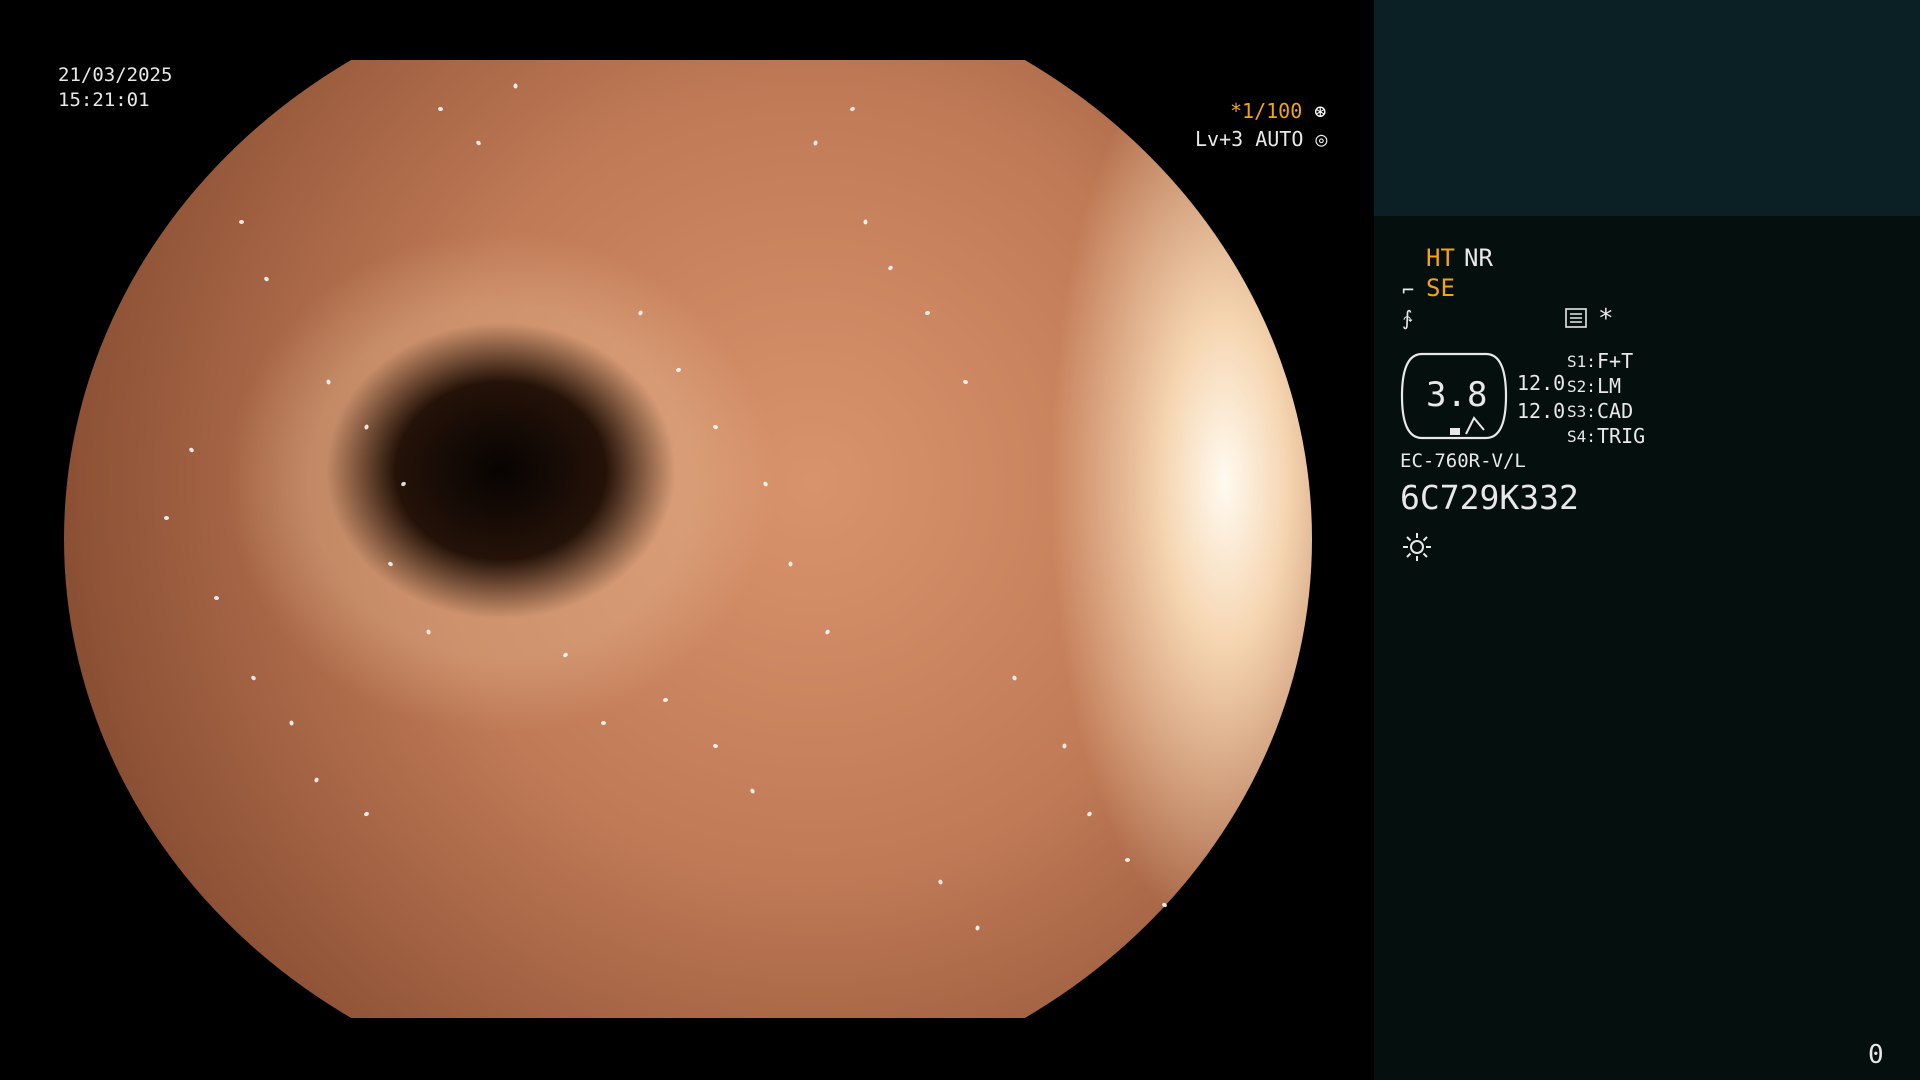  I want to click on structure-icon: ∱, so click(1407, 318).